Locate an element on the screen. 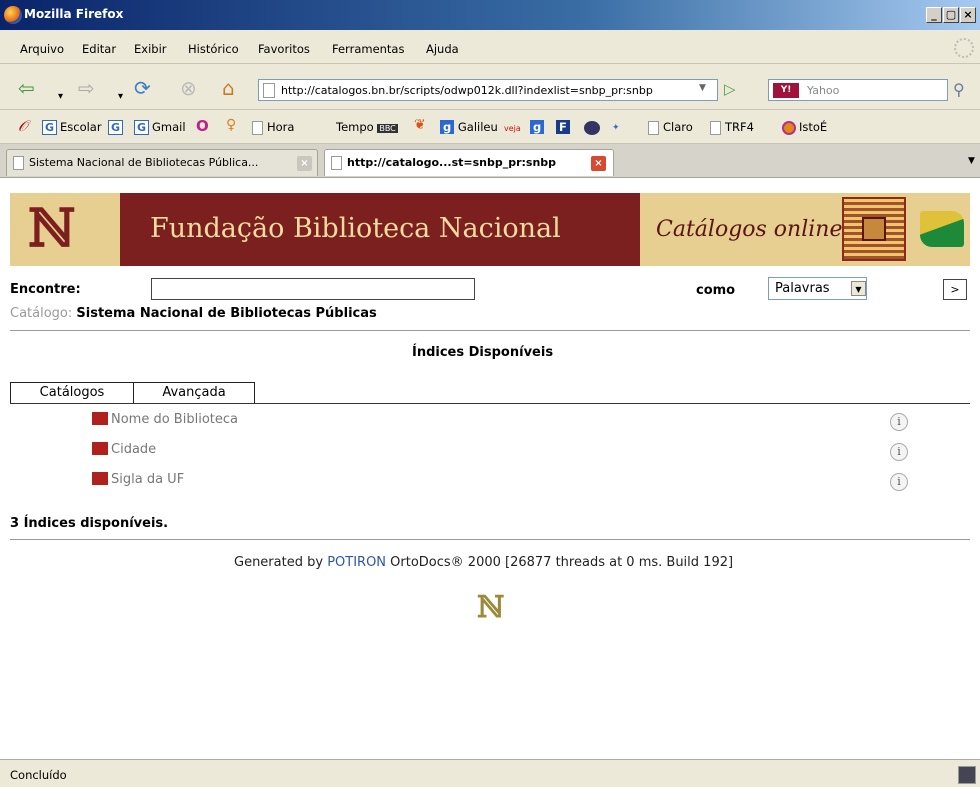  bookmark-tempo: Tempo BBC is located at coordinates (367, 127).